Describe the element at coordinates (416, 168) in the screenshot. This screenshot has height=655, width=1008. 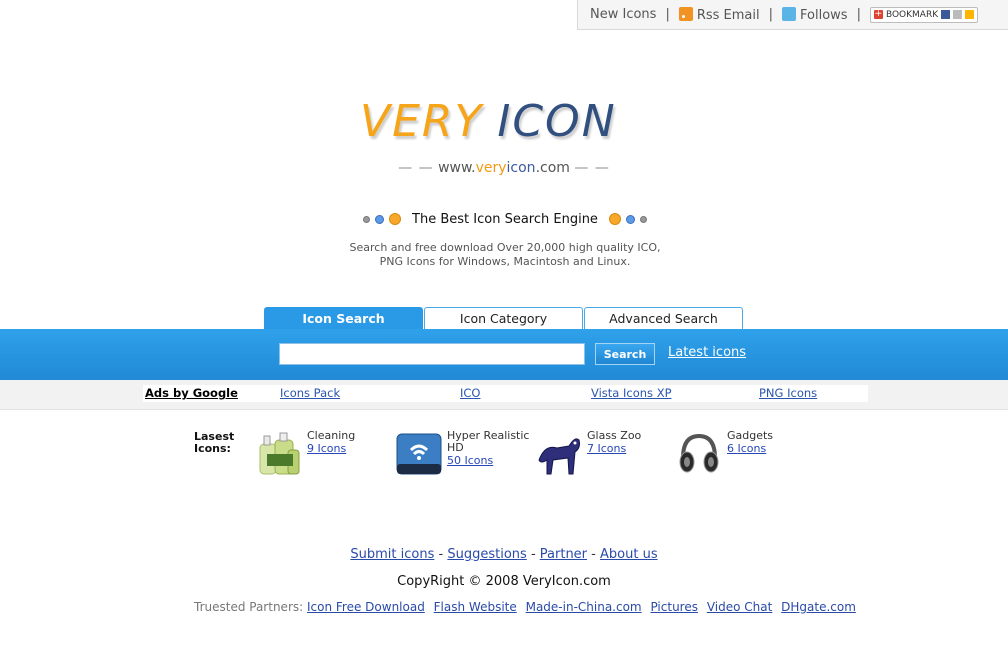
I see `url-dash-left: — —` at that location.